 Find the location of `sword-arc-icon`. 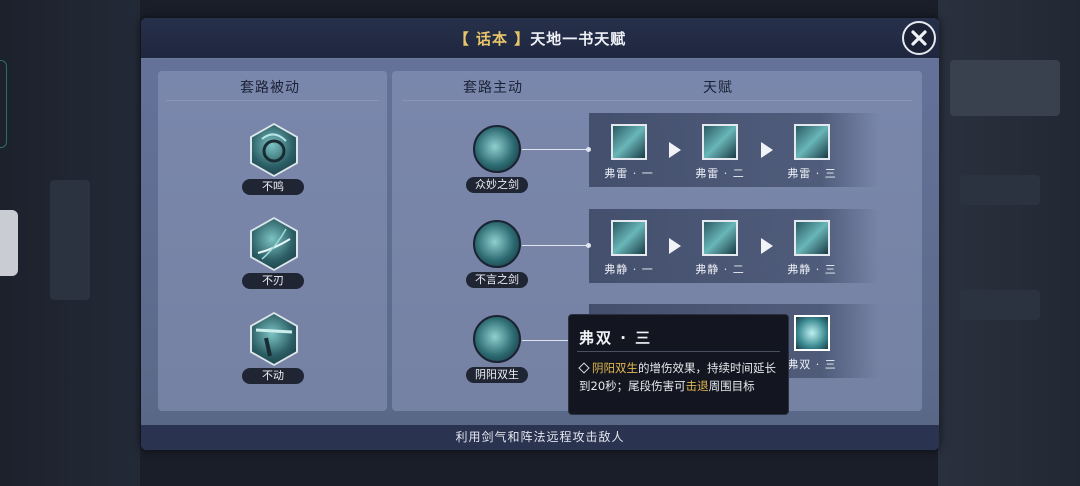

sword-arc-icon is located at coordinates (274, 150).